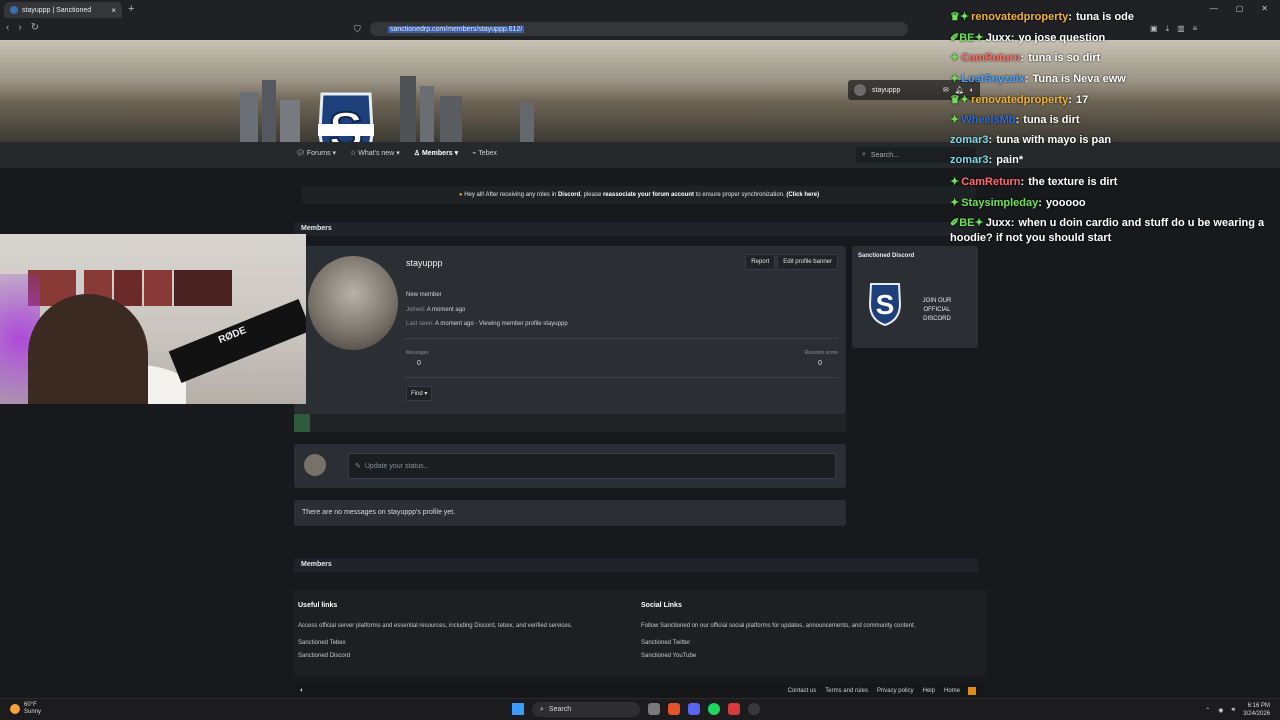  Describe the element at coordinates (375, 153) in the screenshot. I see `nav-whats-new: ☆ What's new ▾` at that location.